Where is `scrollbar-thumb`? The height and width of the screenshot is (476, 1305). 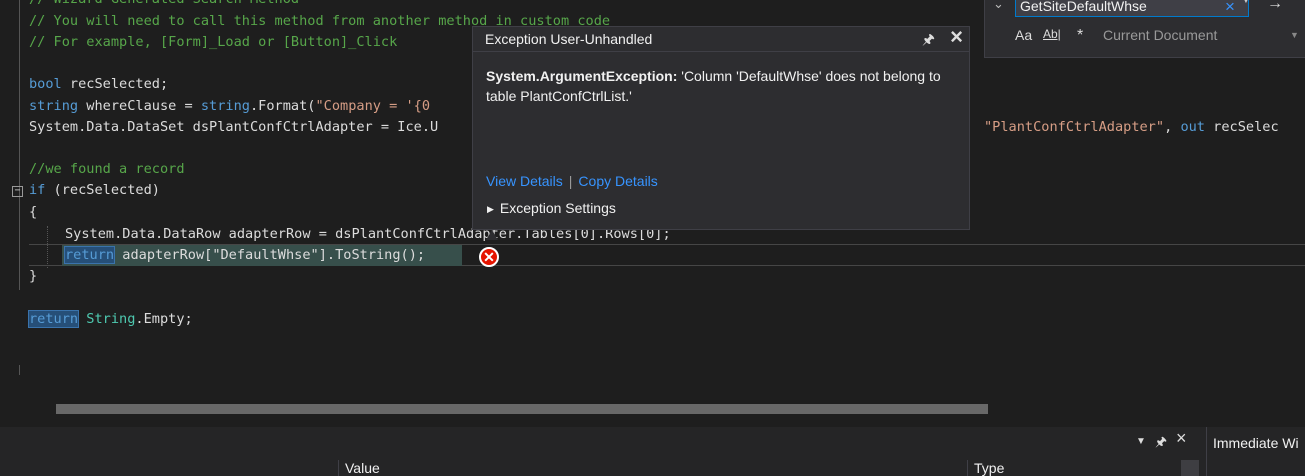
scrollbar-thumb is located at coordinates (522, 409).